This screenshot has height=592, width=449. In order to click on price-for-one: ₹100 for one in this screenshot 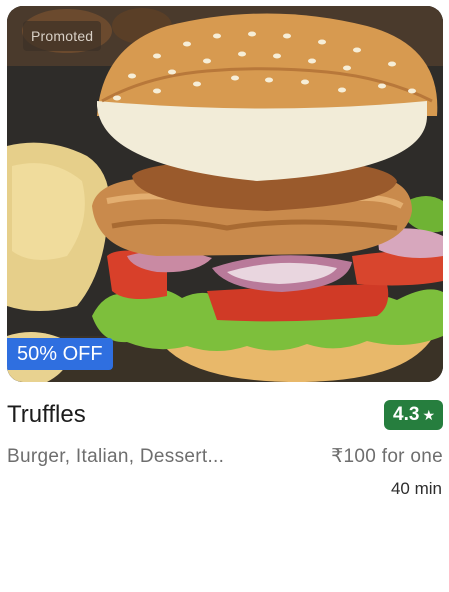, I will do `click(387, 456)`.